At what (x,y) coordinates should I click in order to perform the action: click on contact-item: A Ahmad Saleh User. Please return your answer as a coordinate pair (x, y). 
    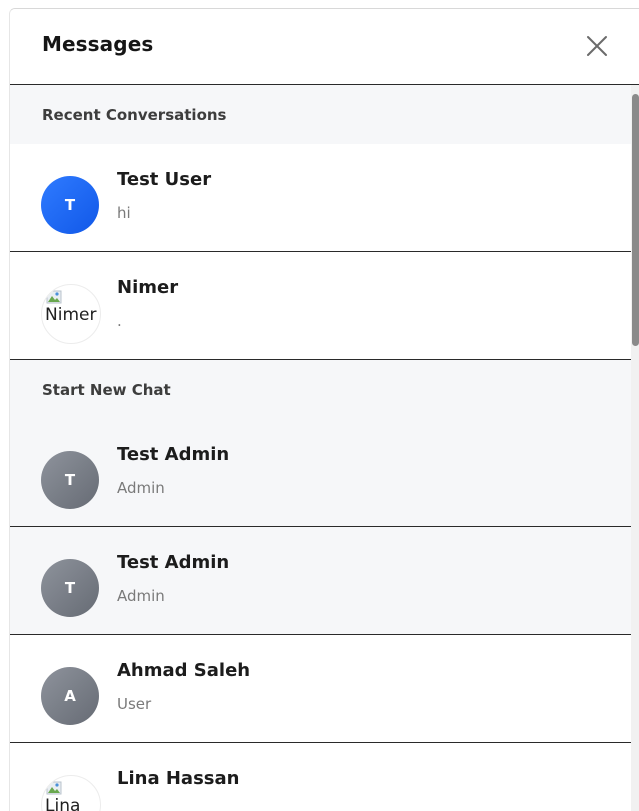
    Looking at the image, I should click on (324, 689).